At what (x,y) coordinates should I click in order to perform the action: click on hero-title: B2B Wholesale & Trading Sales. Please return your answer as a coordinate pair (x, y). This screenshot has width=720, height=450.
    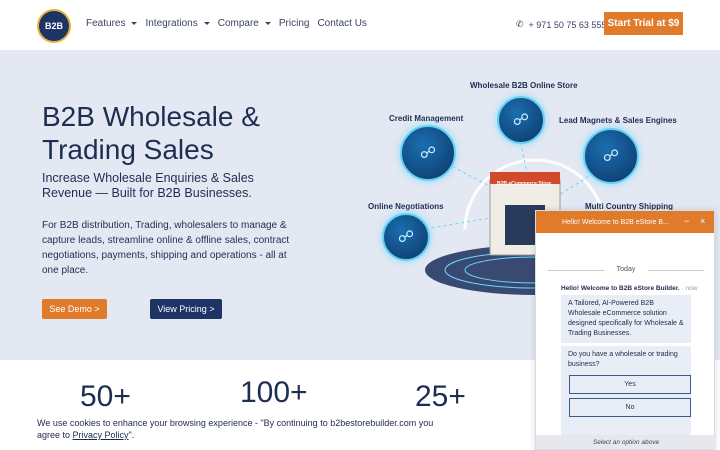
    Looking at the image, I should click on (151, 133).